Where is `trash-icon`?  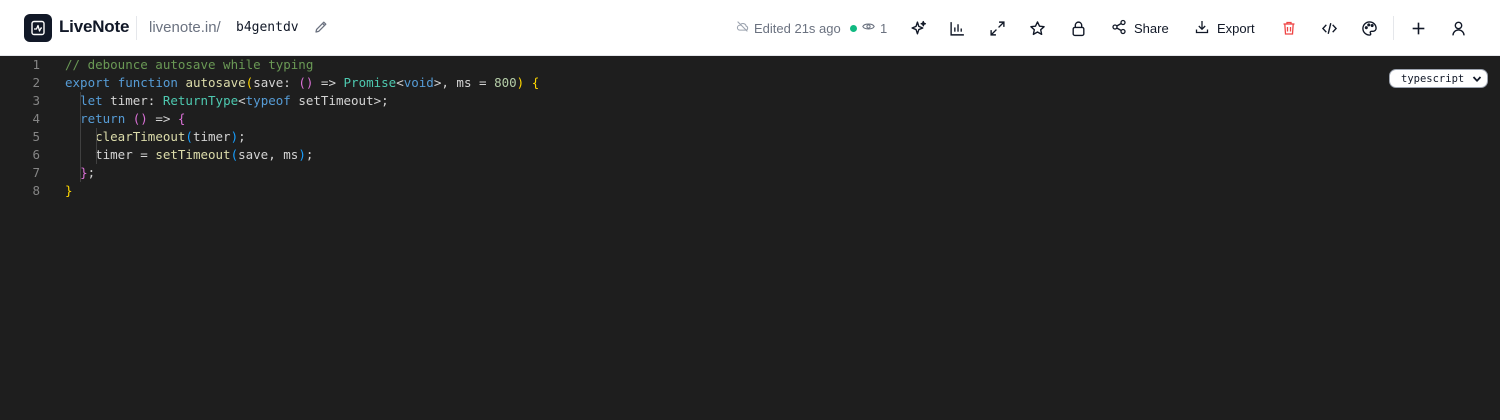 trash-icon is located at coordinates (1289, 28).